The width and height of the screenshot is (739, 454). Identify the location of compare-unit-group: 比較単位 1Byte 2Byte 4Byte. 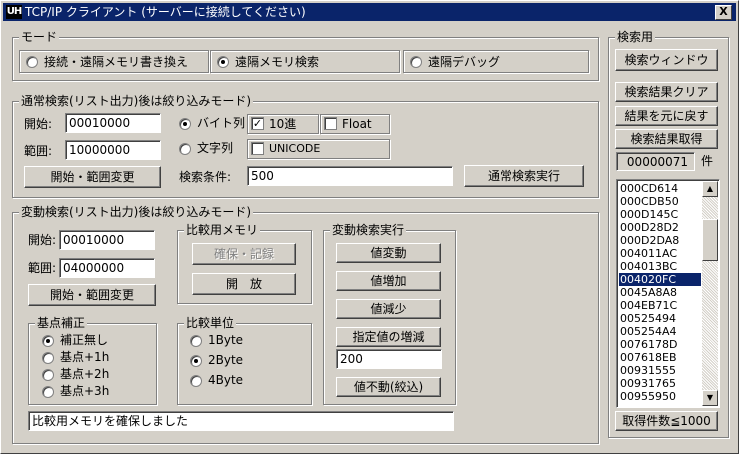
(244, 360).